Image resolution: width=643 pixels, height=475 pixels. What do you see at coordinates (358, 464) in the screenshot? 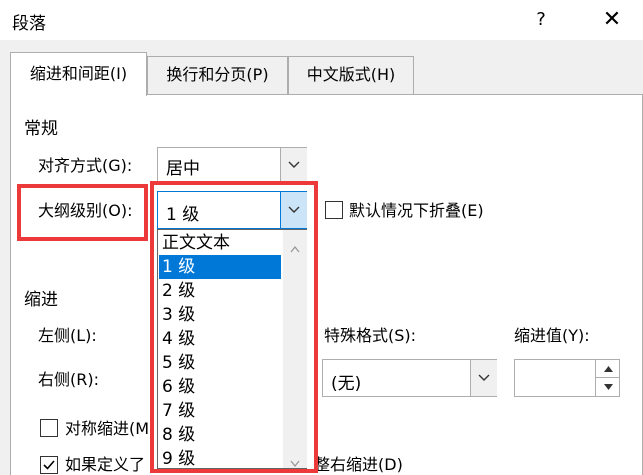
I see `auto-adjust-label-right: 整右缩进(D)` at bounding box center [358, 464].